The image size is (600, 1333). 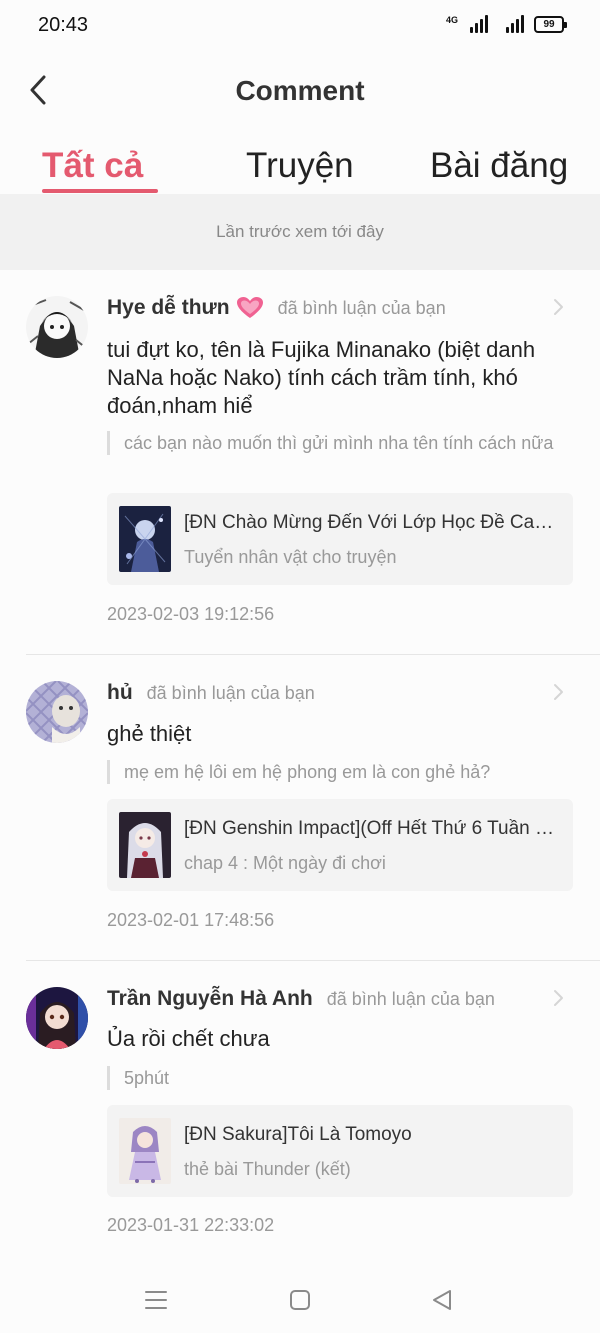 I want to click on comment-text: Ủa rồi chết chưa, so click(x=188, y=1038).